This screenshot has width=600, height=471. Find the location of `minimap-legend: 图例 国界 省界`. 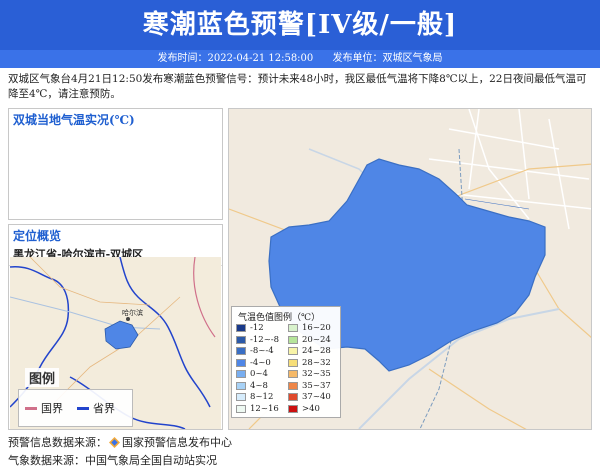

minimap-legend: 图例 国界 省界 is located at coordinates (75, 397).